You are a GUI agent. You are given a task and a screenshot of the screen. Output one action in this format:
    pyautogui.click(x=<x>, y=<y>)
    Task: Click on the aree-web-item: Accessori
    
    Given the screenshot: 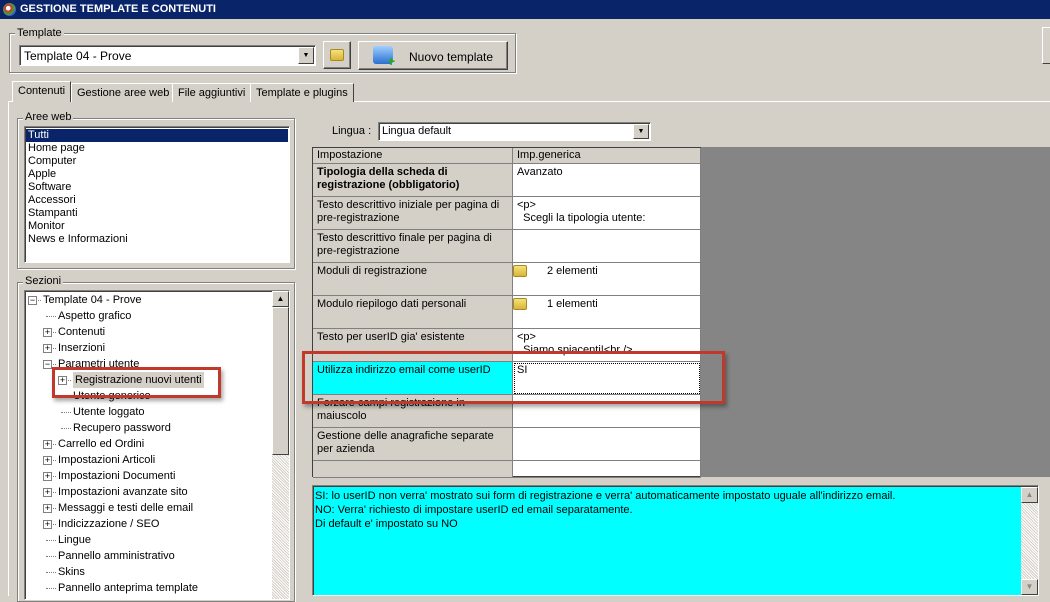 What is the action you would take?
    pyautogui.click(x=157, y=200)
    